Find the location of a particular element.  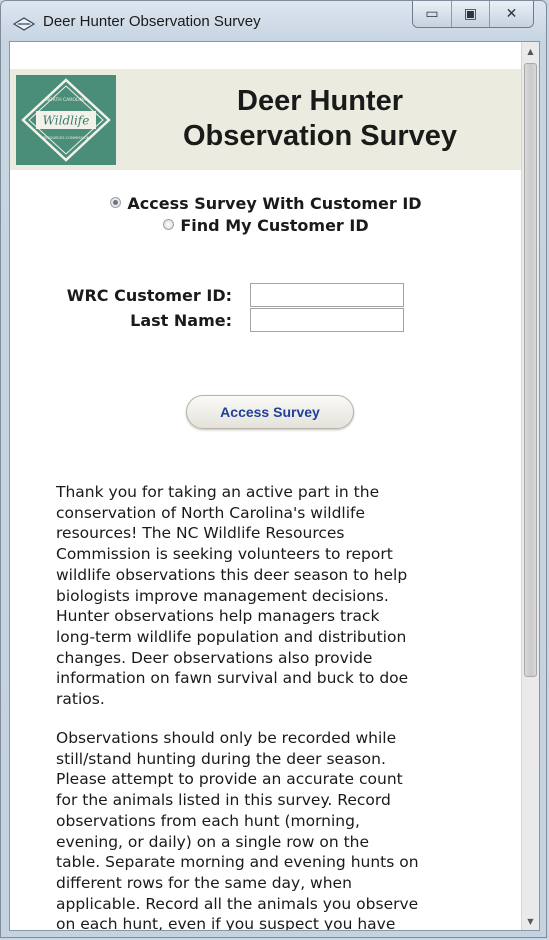

minimize-icon: ▭ is located at coordinates (432, 14).